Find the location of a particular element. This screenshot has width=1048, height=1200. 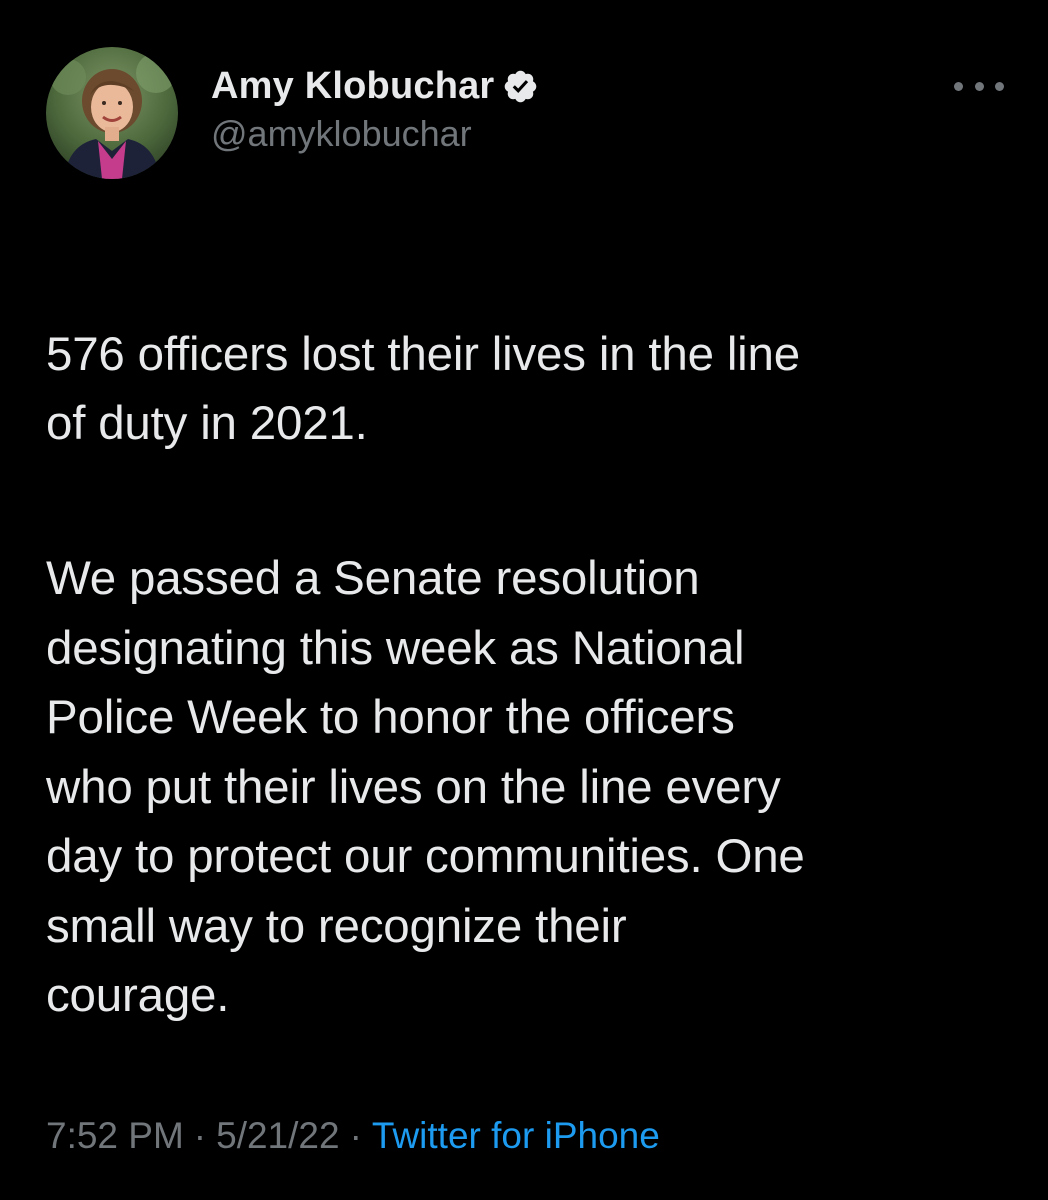

more-options-icon is located at coordinates (979, 86).